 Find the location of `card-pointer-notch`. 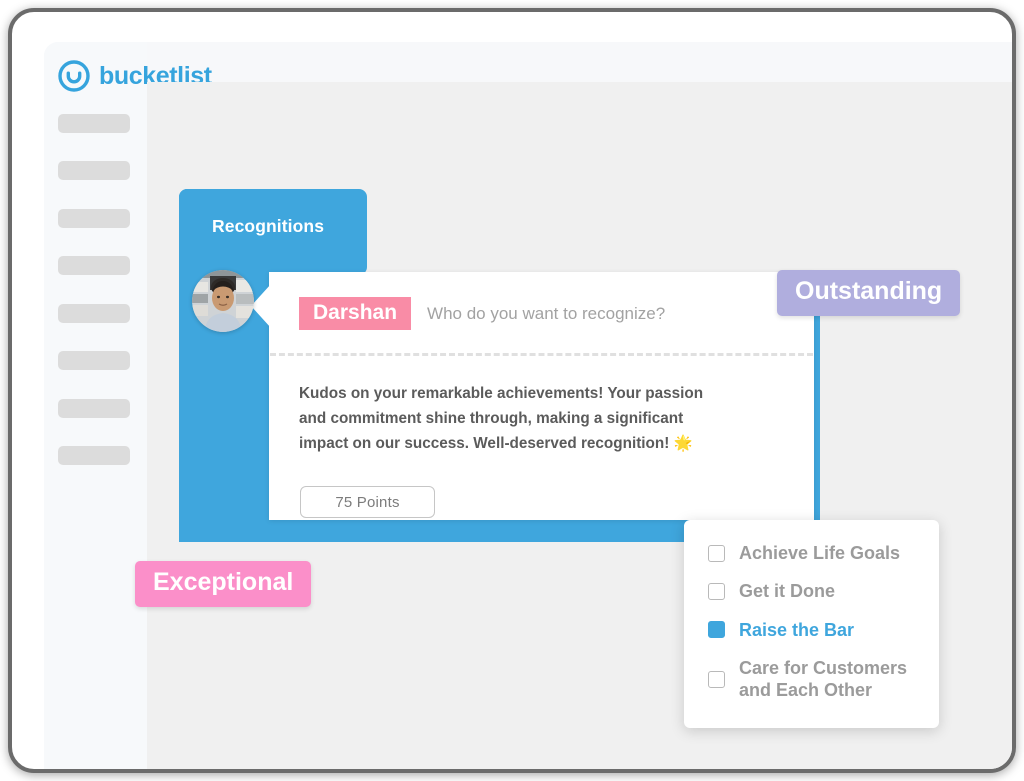

card-pointer-notch is located at coordinates (261, 306).